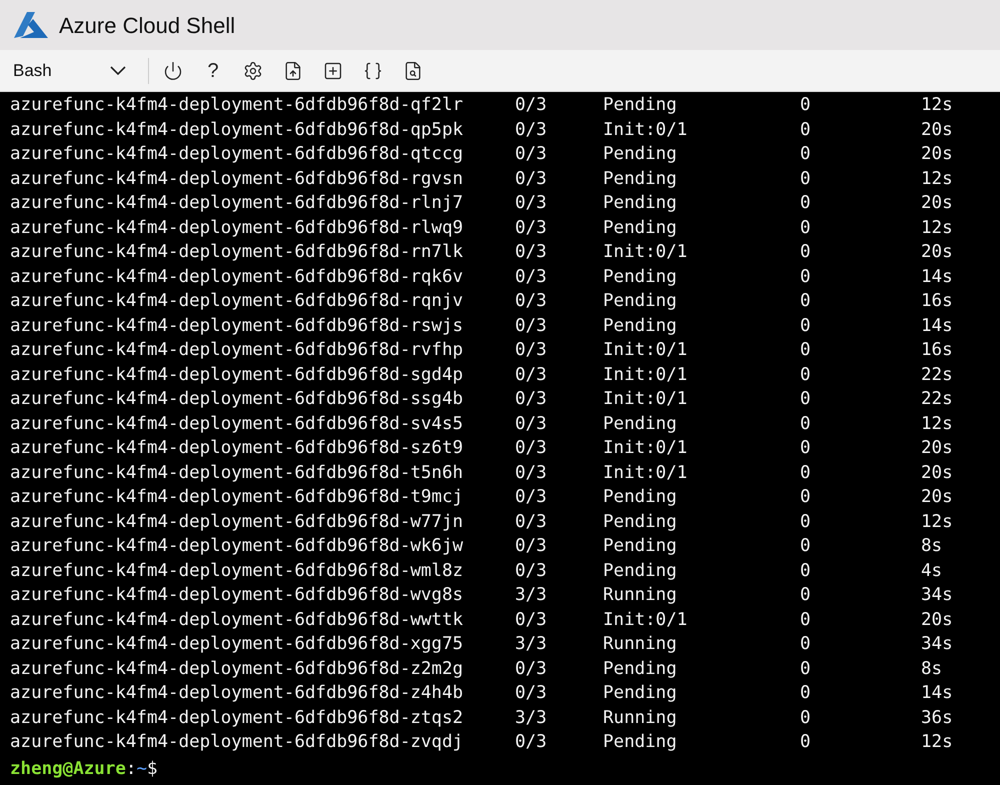  What do you see at coordinates (237, 693) in the screenshot?
I see `pod-name: azurefunc-k4fm4-deployment-6dfdb96f8d-z4h4b` at bounding box center [237, 693].